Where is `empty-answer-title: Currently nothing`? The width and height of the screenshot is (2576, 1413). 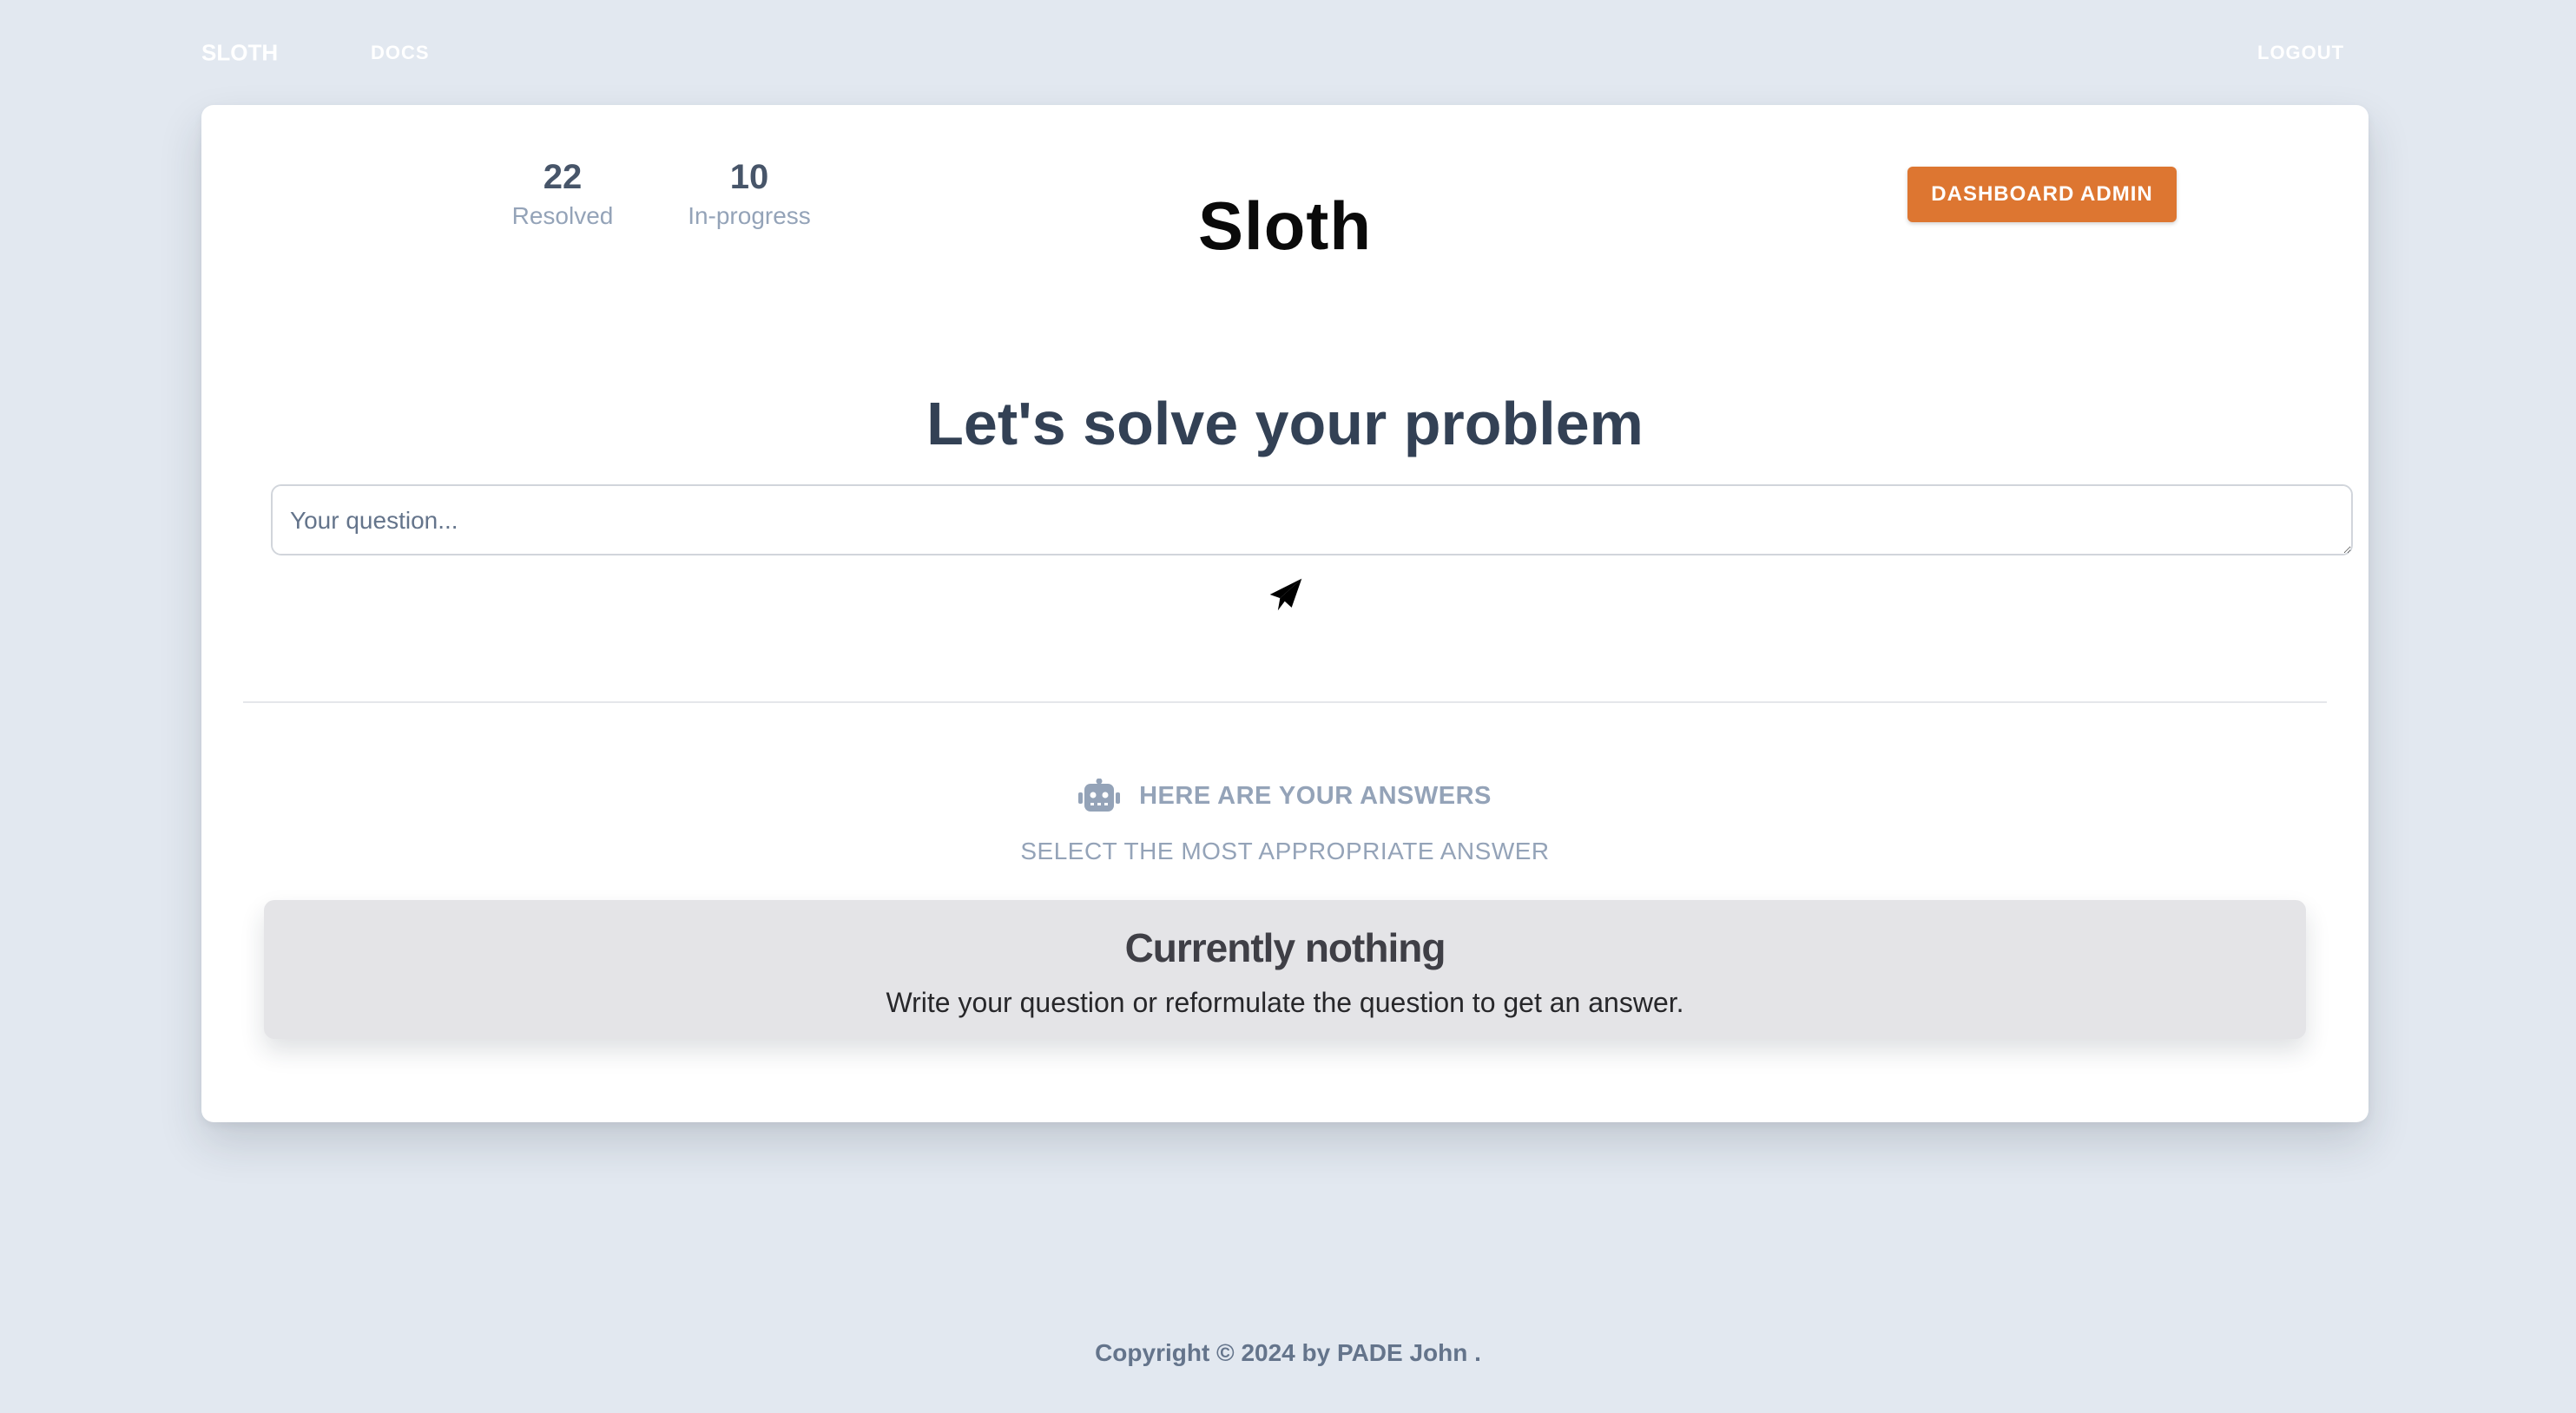 empty-answer-title: Currently nothing is located at coordinates (1285, 947).